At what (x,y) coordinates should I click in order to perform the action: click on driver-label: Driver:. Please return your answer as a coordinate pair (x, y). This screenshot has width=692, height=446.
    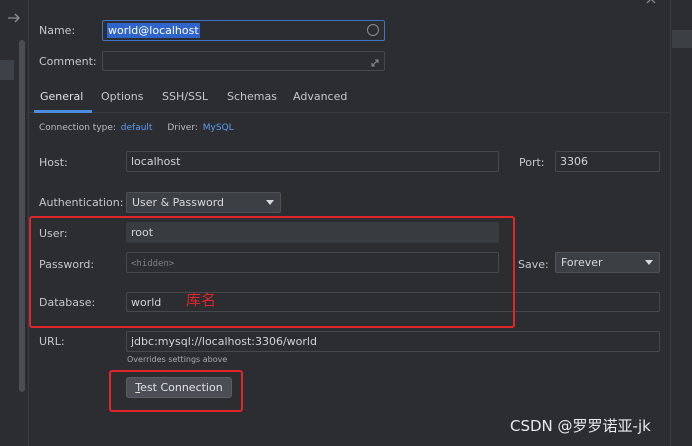
    Looking at the image, I should click on (182, 128).